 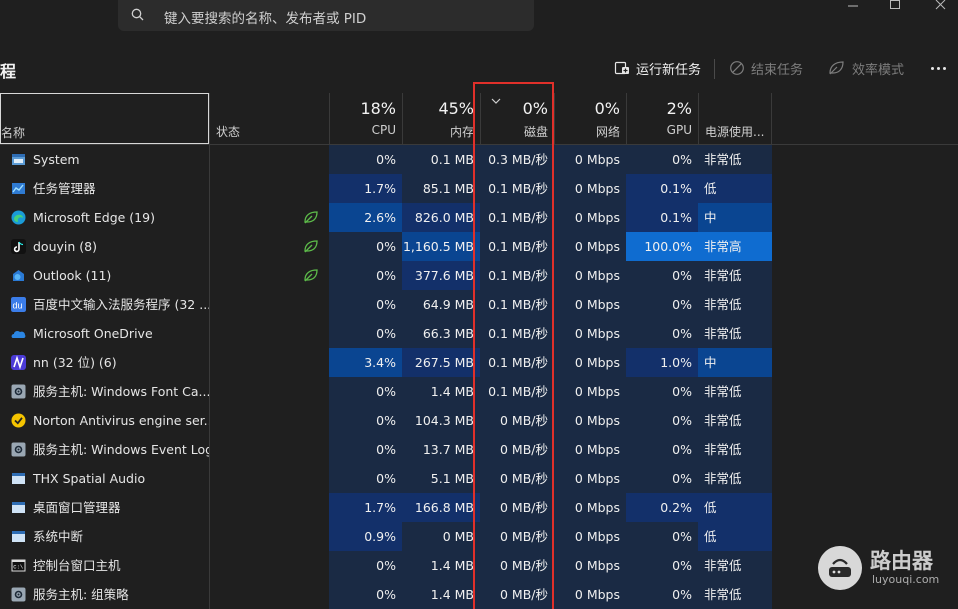 What do you see at coordinates (836, 68) in the screenshot?
I see `leaf-icon` at bounding box center [836, 68].